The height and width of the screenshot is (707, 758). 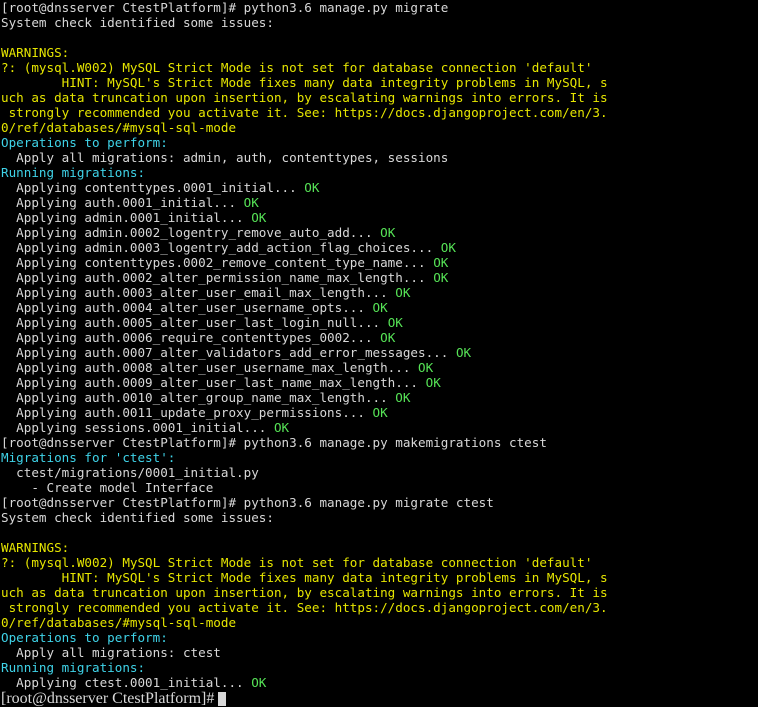 What do you see at coordinates (379, 698) in the screenshot?
I see `terminal-prompt-line: [root@dnsserver CtestPlatform]#` at bounding box center [379, 698].